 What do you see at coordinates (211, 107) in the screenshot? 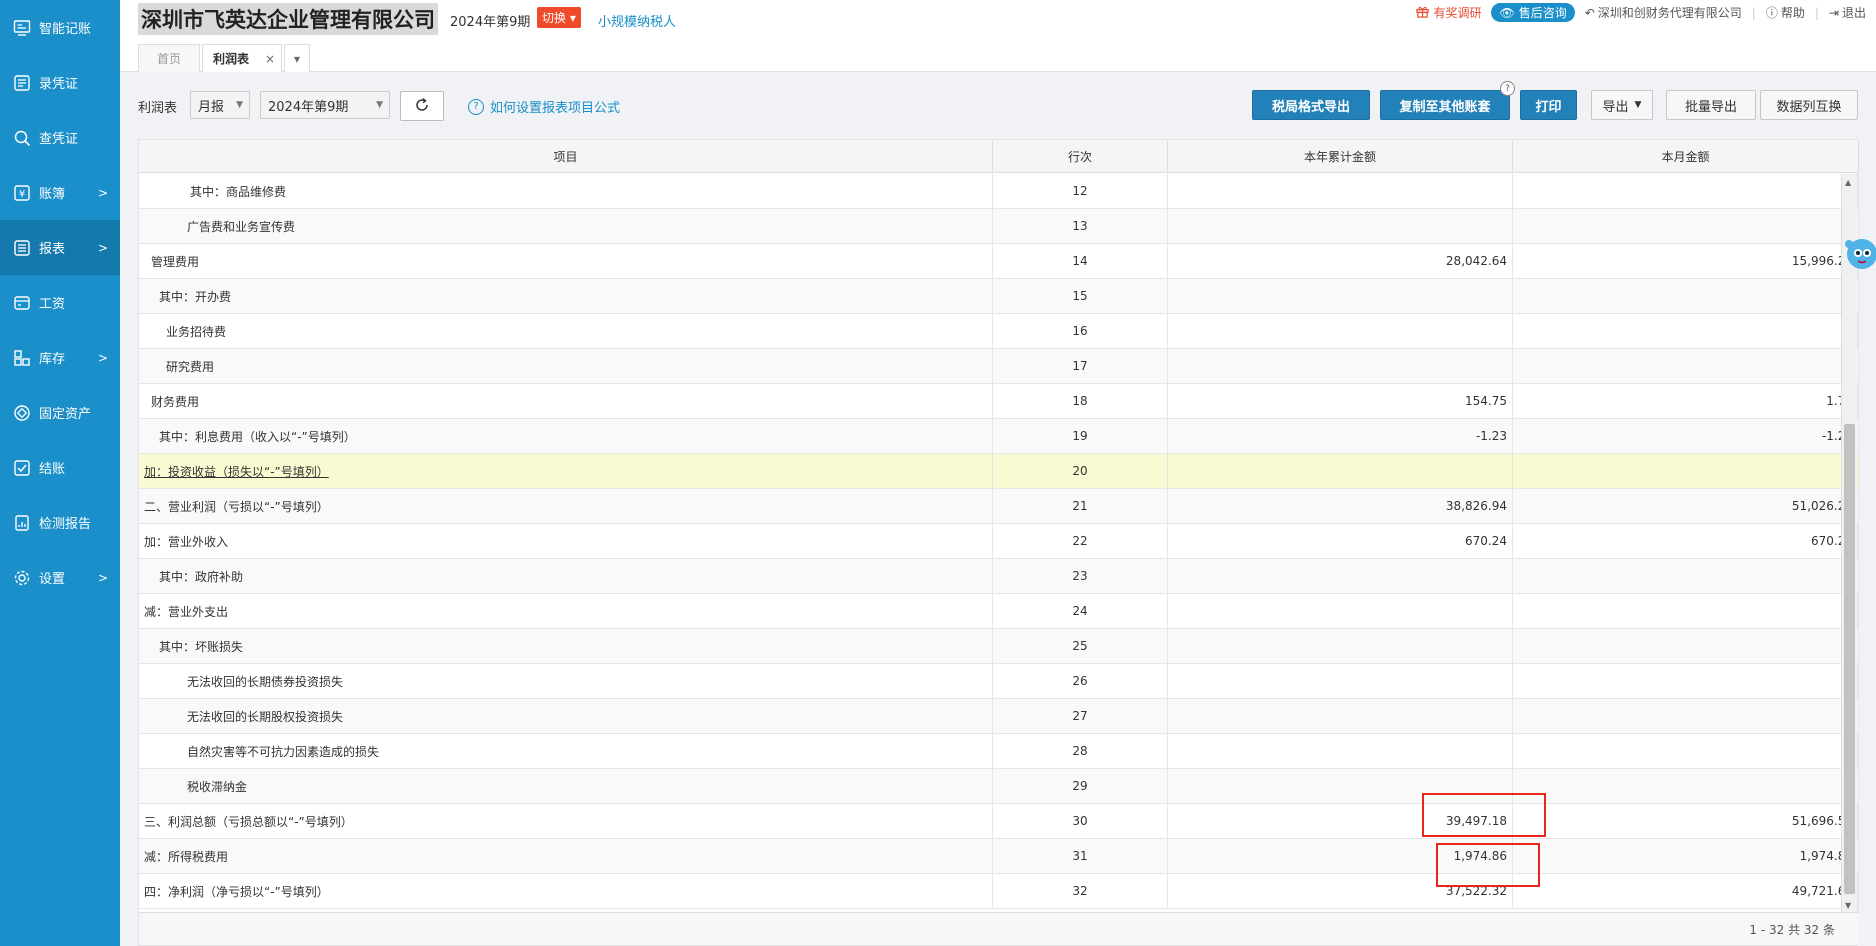
I see `period-type-value: 月报` at bounding box center [211, 107].